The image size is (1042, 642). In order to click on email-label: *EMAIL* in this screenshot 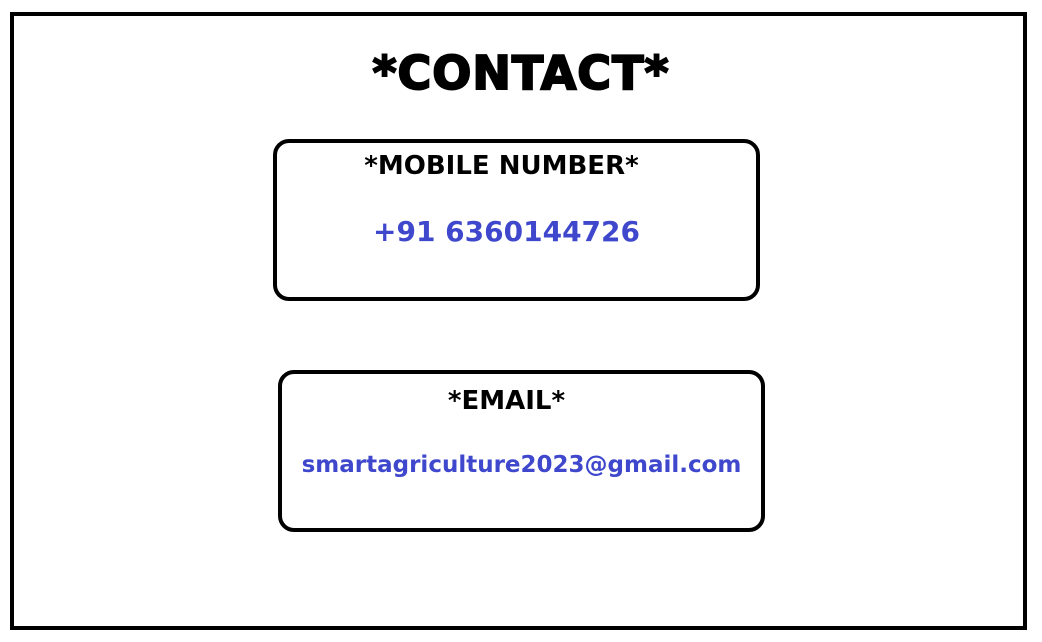, I will do `click(506, 401)`.